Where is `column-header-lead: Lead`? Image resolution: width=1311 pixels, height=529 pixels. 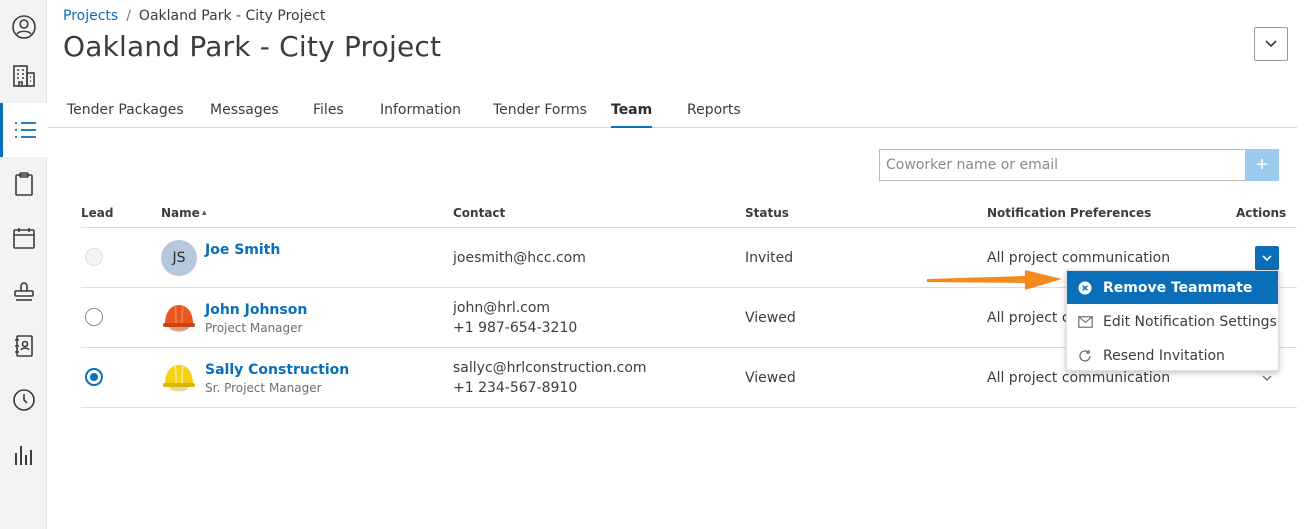 column-header-lead: Lead is located at coordinates (97, 213).